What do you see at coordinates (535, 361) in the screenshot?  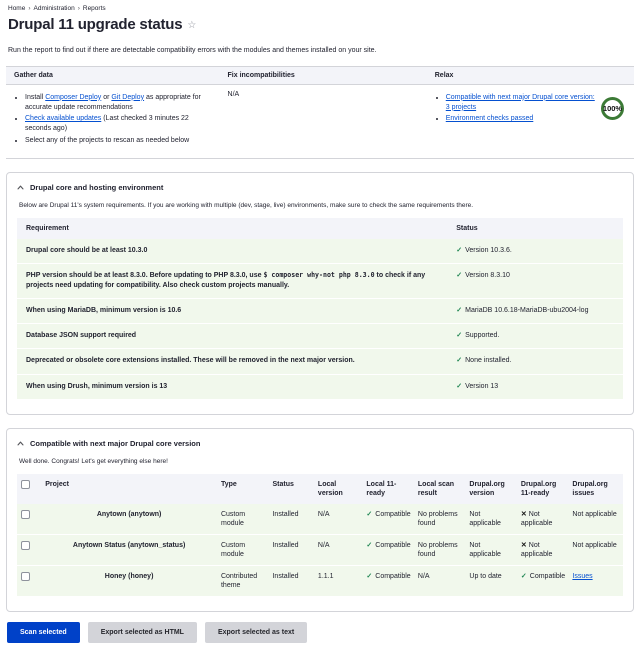 I see `status-cell: ✓ None installed.` at bounding box center [535, 361].